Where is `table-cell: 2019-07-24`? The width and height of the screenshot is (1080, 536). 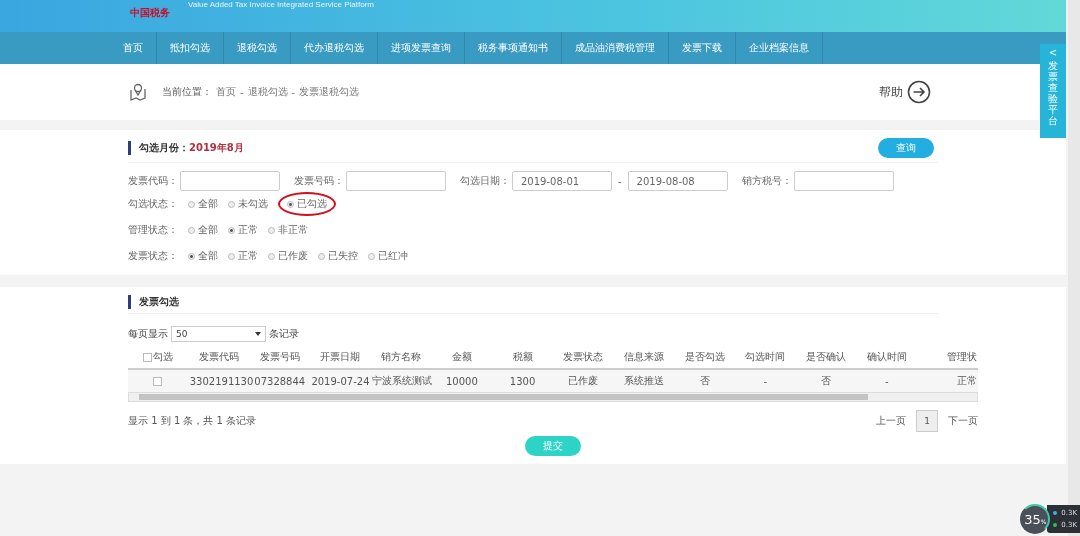
table-cell: 2019-07-24 is located at coordinates (340, 381).